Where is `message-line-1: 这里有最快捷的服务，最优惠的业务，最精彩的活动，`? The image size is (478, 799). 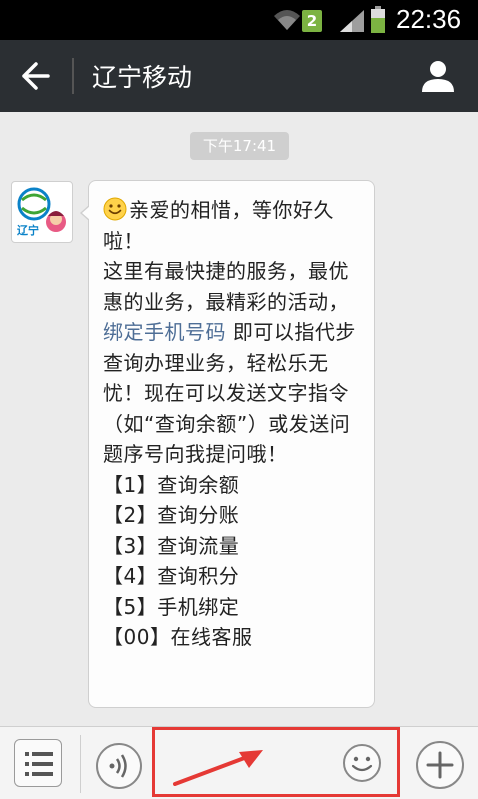
message-line-1: 这里有最快捷的服务，最优惠的业务，最精彩的活动， is located at coordinates (226, 286).